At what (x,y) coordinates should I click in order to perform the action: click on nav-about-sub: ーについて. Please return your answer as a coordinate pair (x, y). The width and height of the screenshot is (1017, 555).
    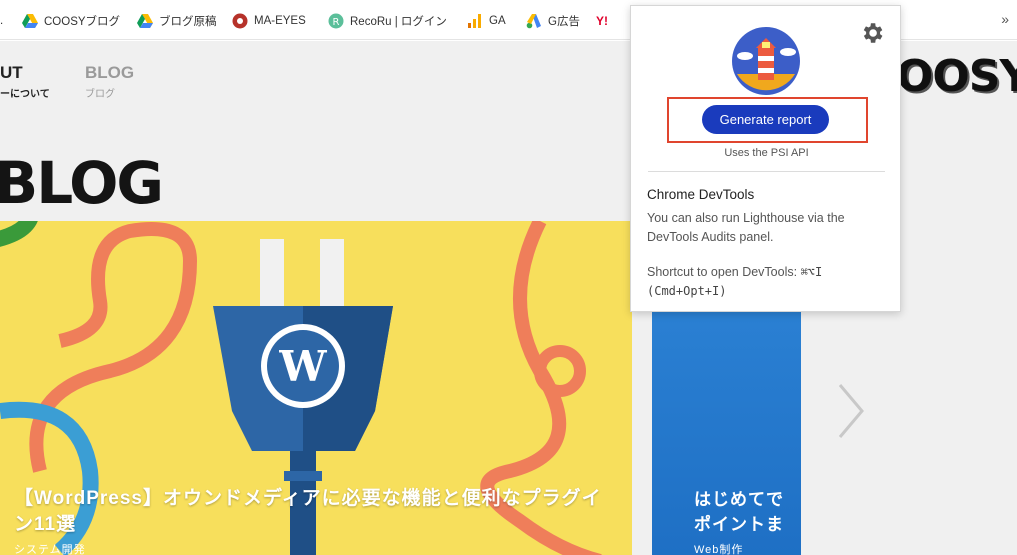
    Looking at the image, I should click on (25, 94).